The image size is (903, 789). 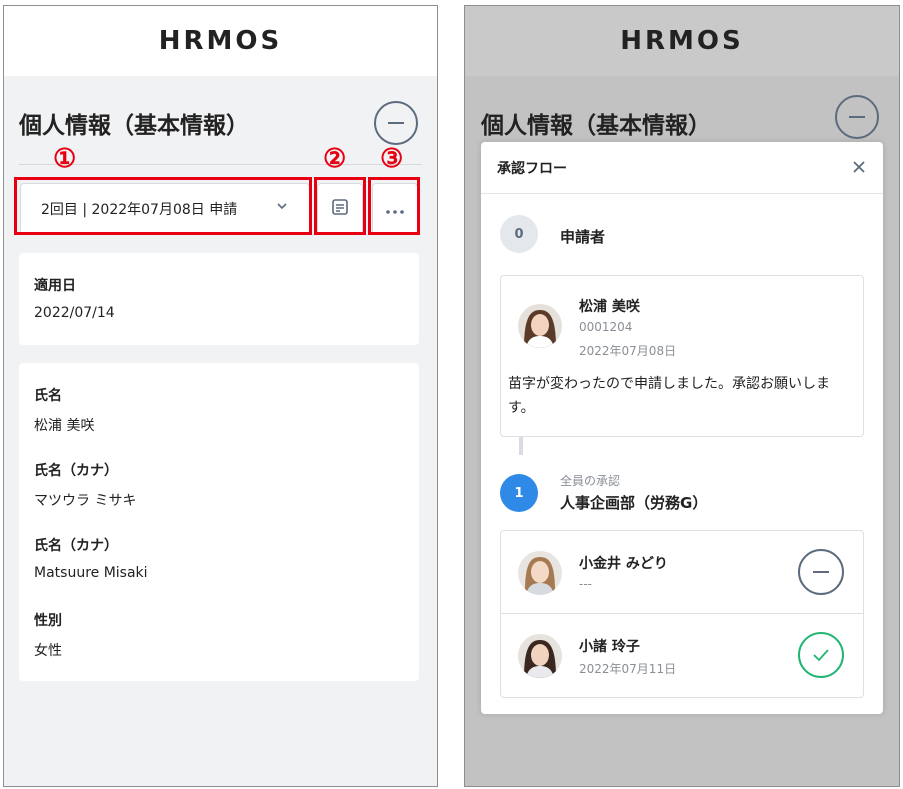 What do you see at coordinates (65, 159) in the screenshot?
I see `annotation-marker-1: ①` at bounding box center [65, 159].